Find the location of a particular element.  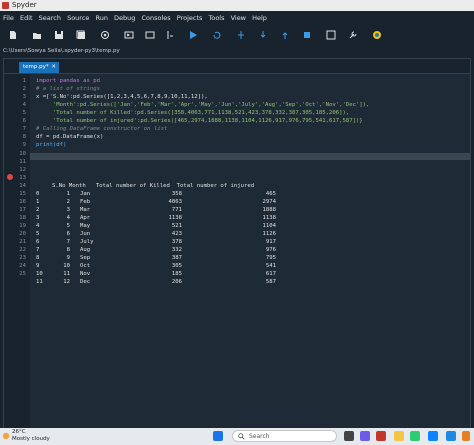

path-bar: C:\Users\Sowya Sella\.spyder-py3\temp.py is located at coordinates (237, 51).